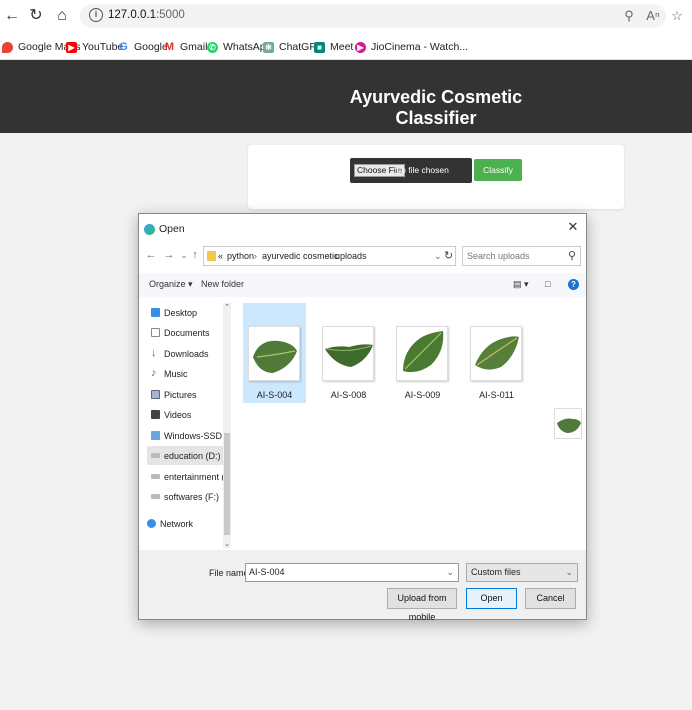 This screenshot has width=692, height=710. I want to click on app-header: Ayurvedic Cosmetic Classifier, so click(346, 96).